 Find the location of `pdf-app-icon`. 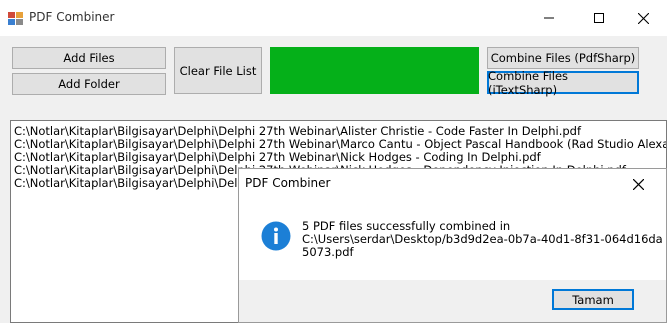

pdf-app-icon is located at coordinates (15, 18).